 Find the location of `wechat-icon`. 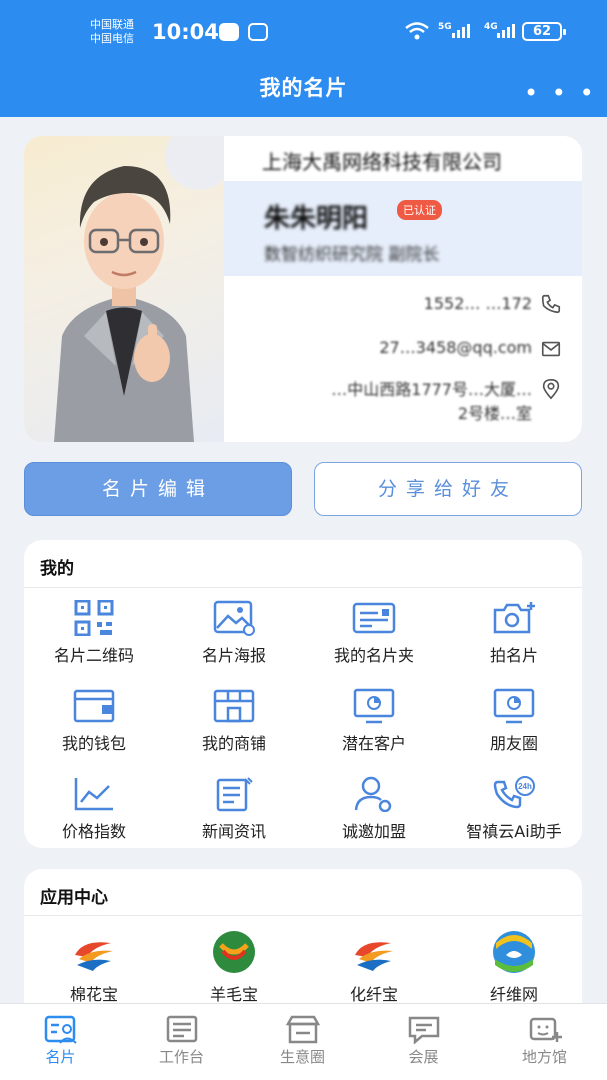

wechat-icon is located at coordinates (229, 32).